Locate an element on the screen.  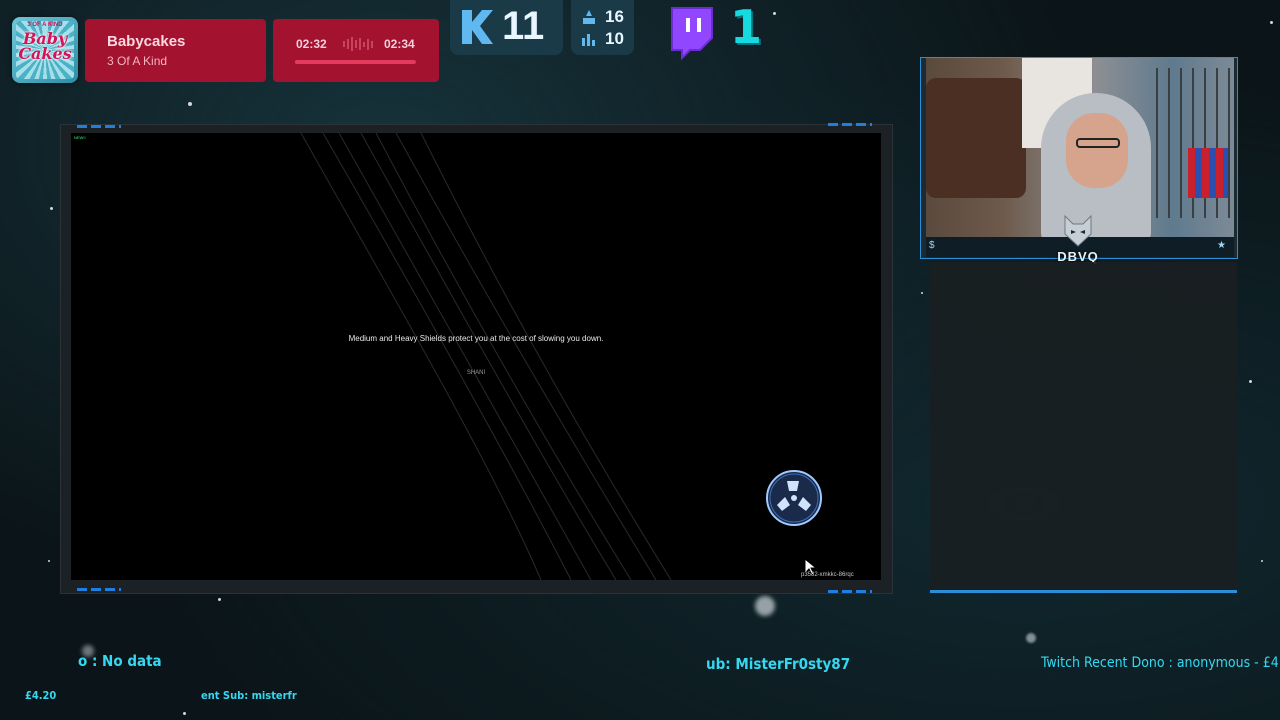
track-title: Babycakes is located at coordinates (146, 41).